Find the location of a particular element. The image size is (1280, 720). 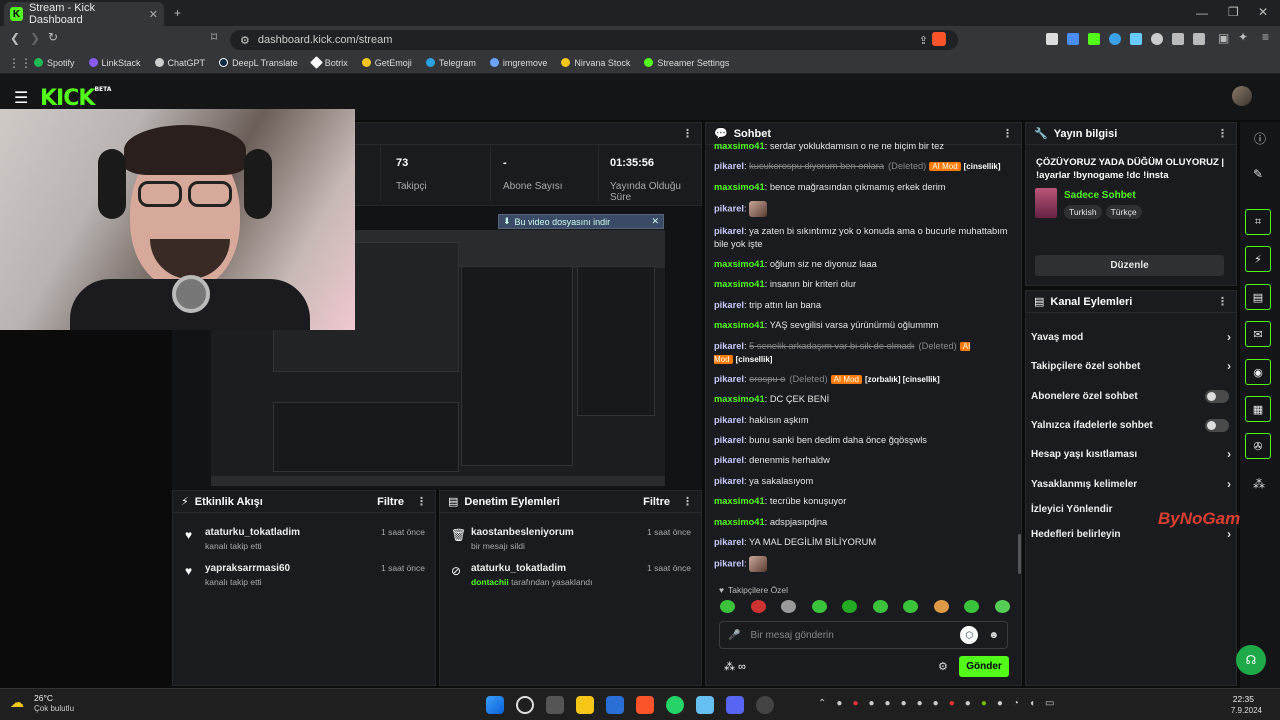

forward-icon: ❯ is located at coordinates (35, 38).